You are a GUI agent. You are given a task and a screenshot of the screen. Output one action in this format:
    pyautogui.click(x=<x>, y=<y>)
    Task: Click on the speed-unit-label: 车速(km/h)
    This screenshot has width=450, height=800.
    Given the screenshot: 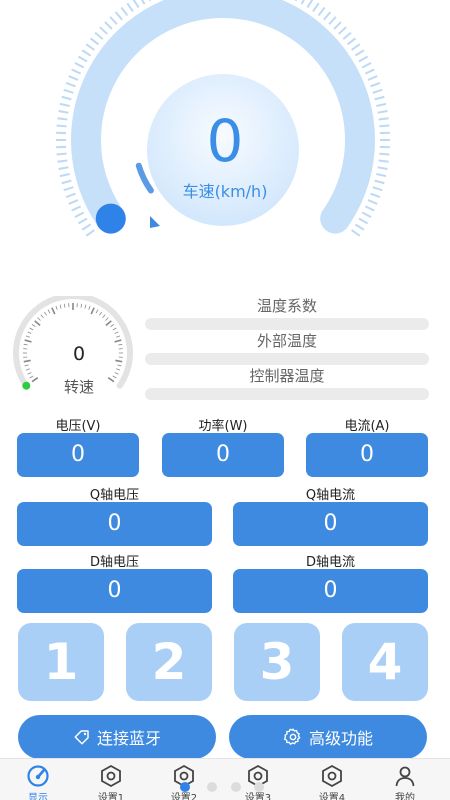 What is the action you would take?
    pyautogui.click(x=225, y=191)
    